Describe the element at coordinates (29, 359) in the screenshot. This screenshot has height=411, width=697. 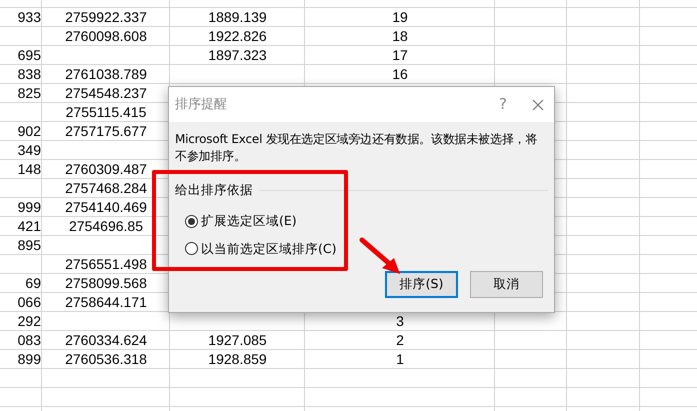
I see `table-cell: 899` at that location.